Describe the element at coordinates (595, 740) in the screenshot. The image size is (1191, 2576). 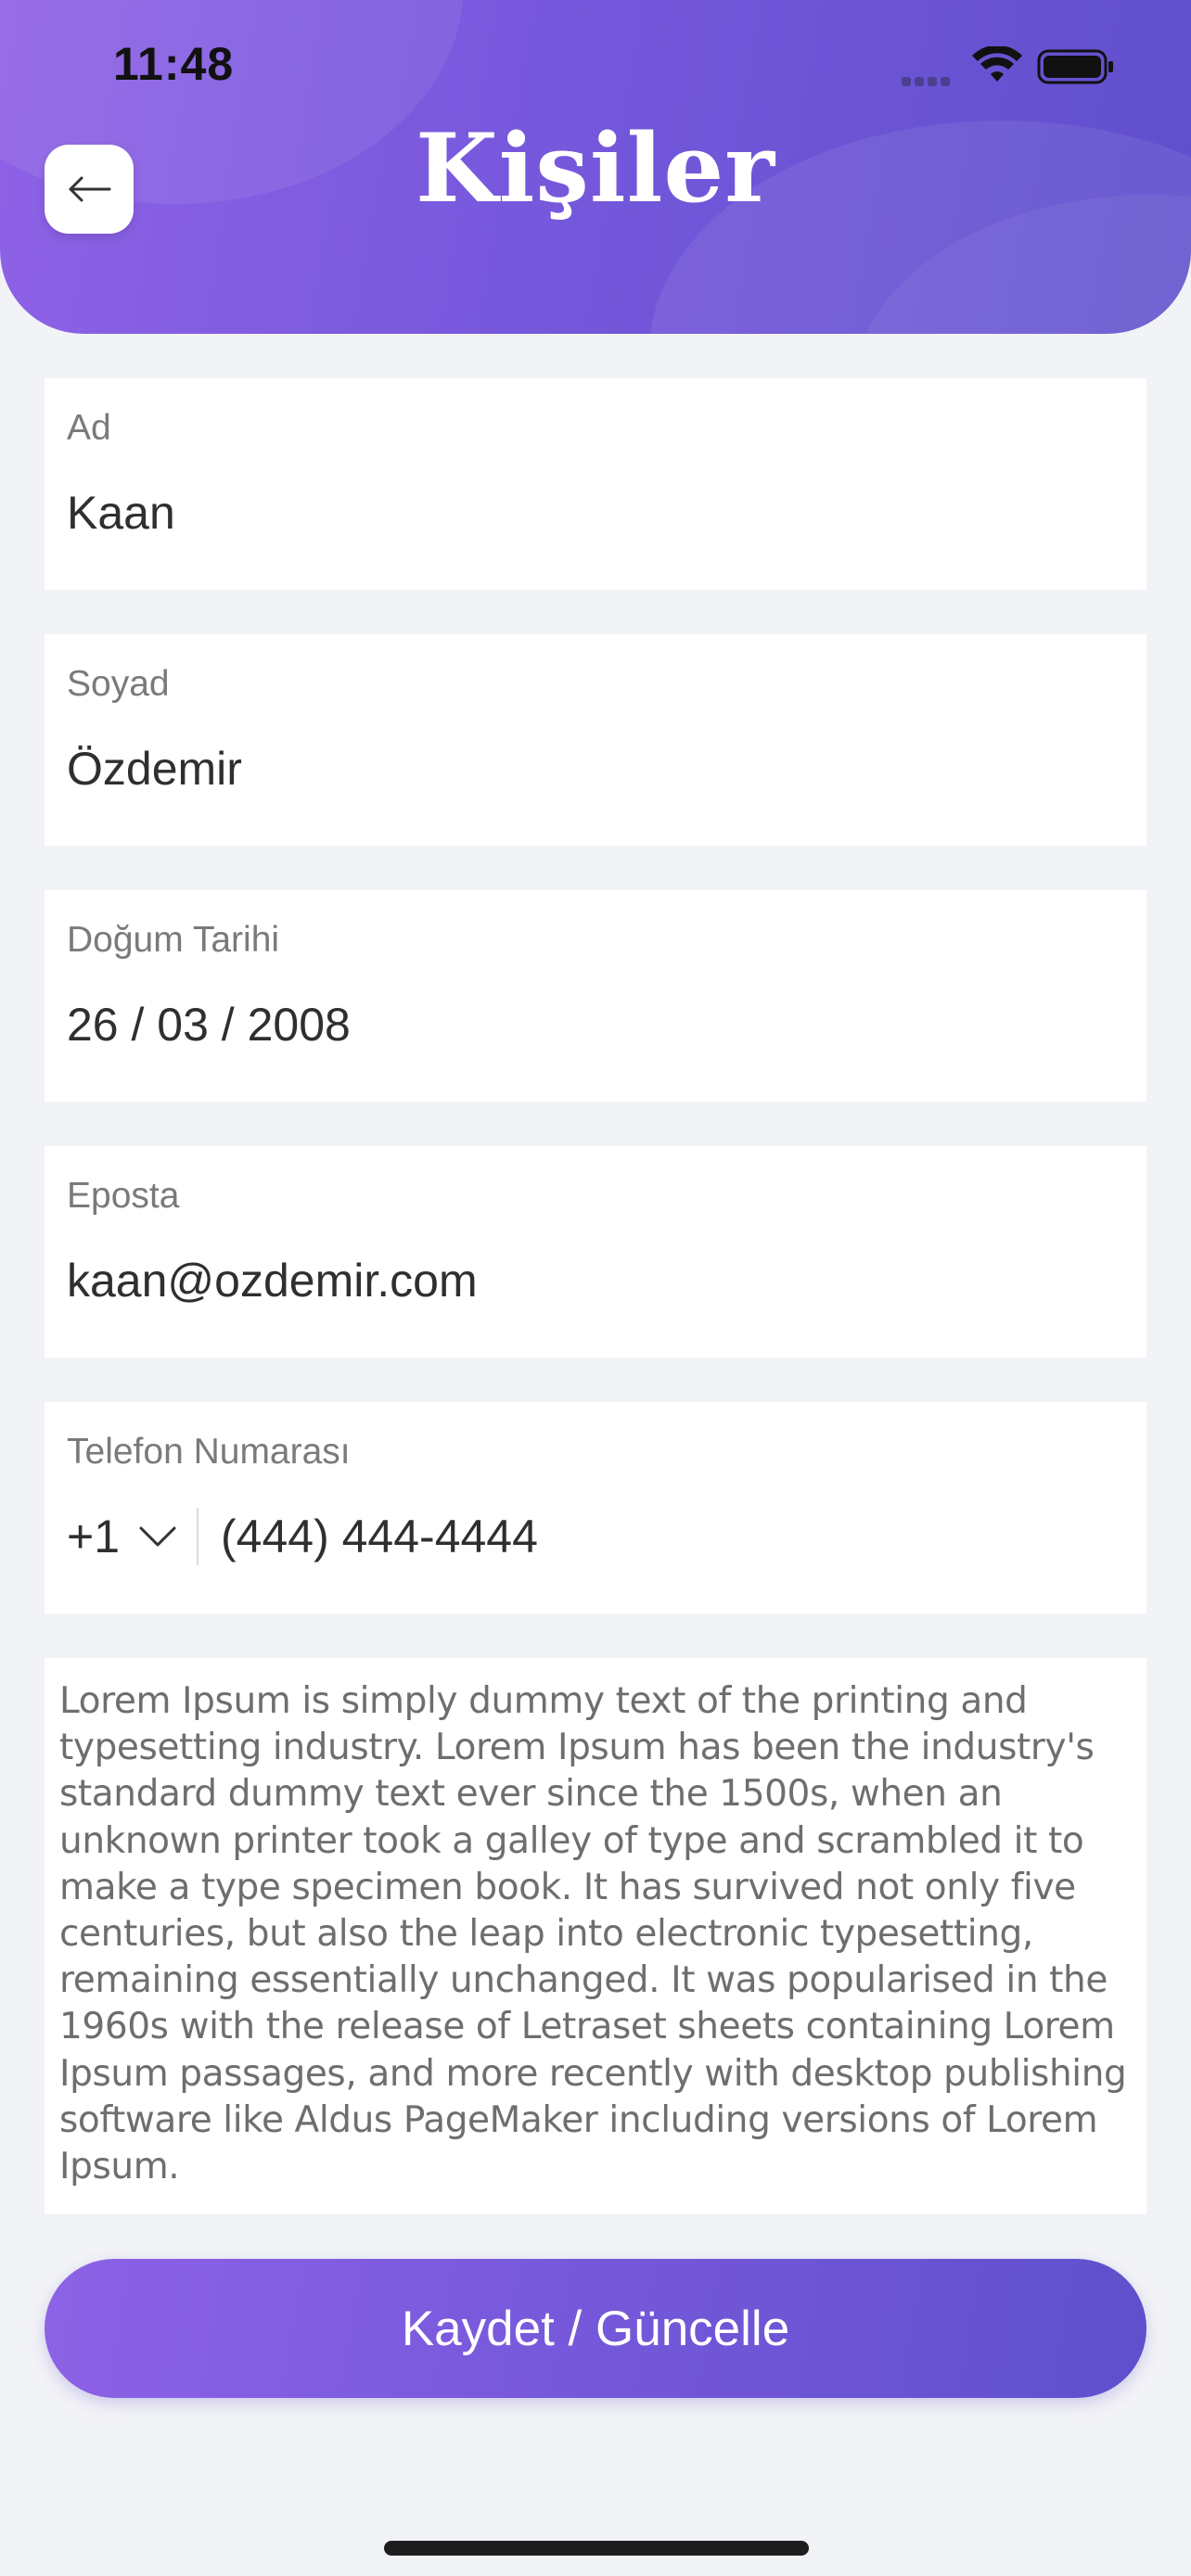
I see `last-name-field: Soyad Özdemir` at that location.